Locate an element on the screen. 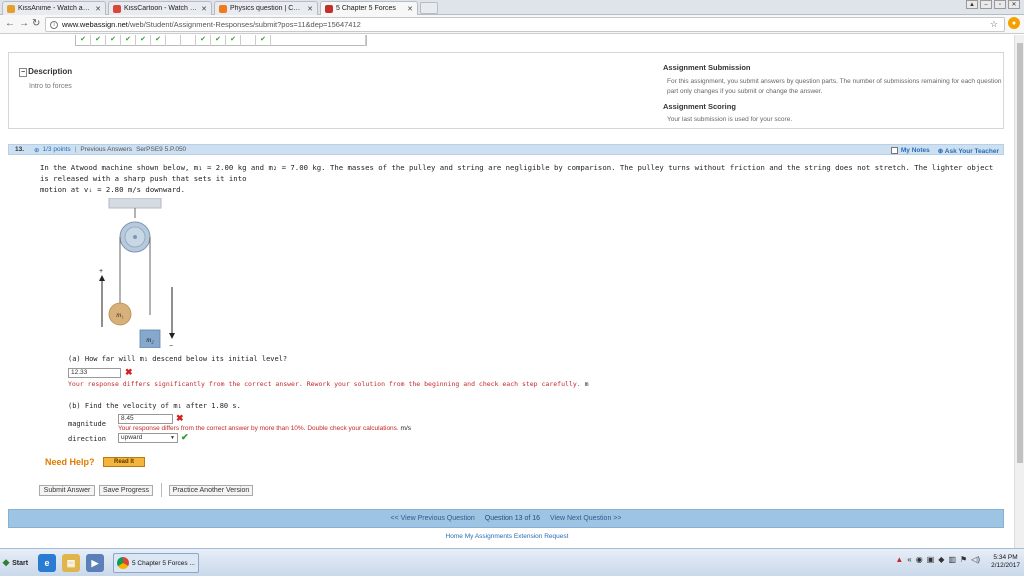 Image resolution: width=1024 pixels, height=576 pixels. media-player-icon: ▶ is located at coordinates (95, 563).